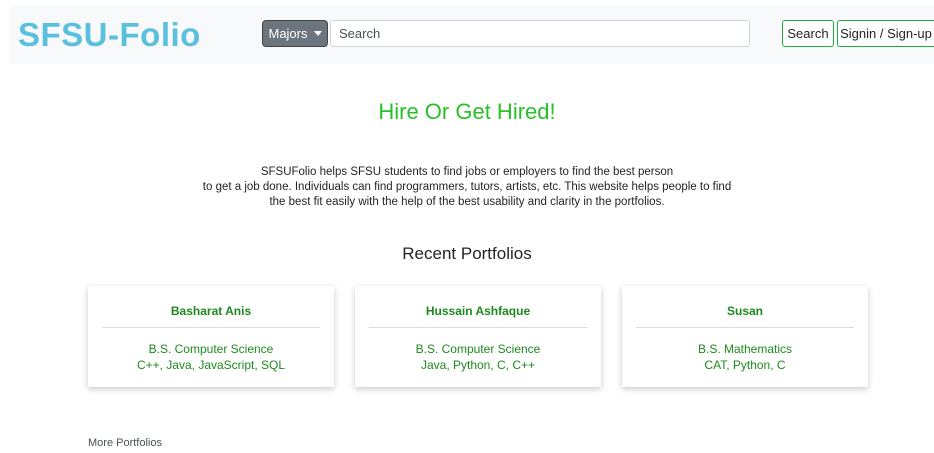 Image resolution: width=934 pixels, height=453 pixels. I want to click on majors-label: Majors, so click(288, 33).